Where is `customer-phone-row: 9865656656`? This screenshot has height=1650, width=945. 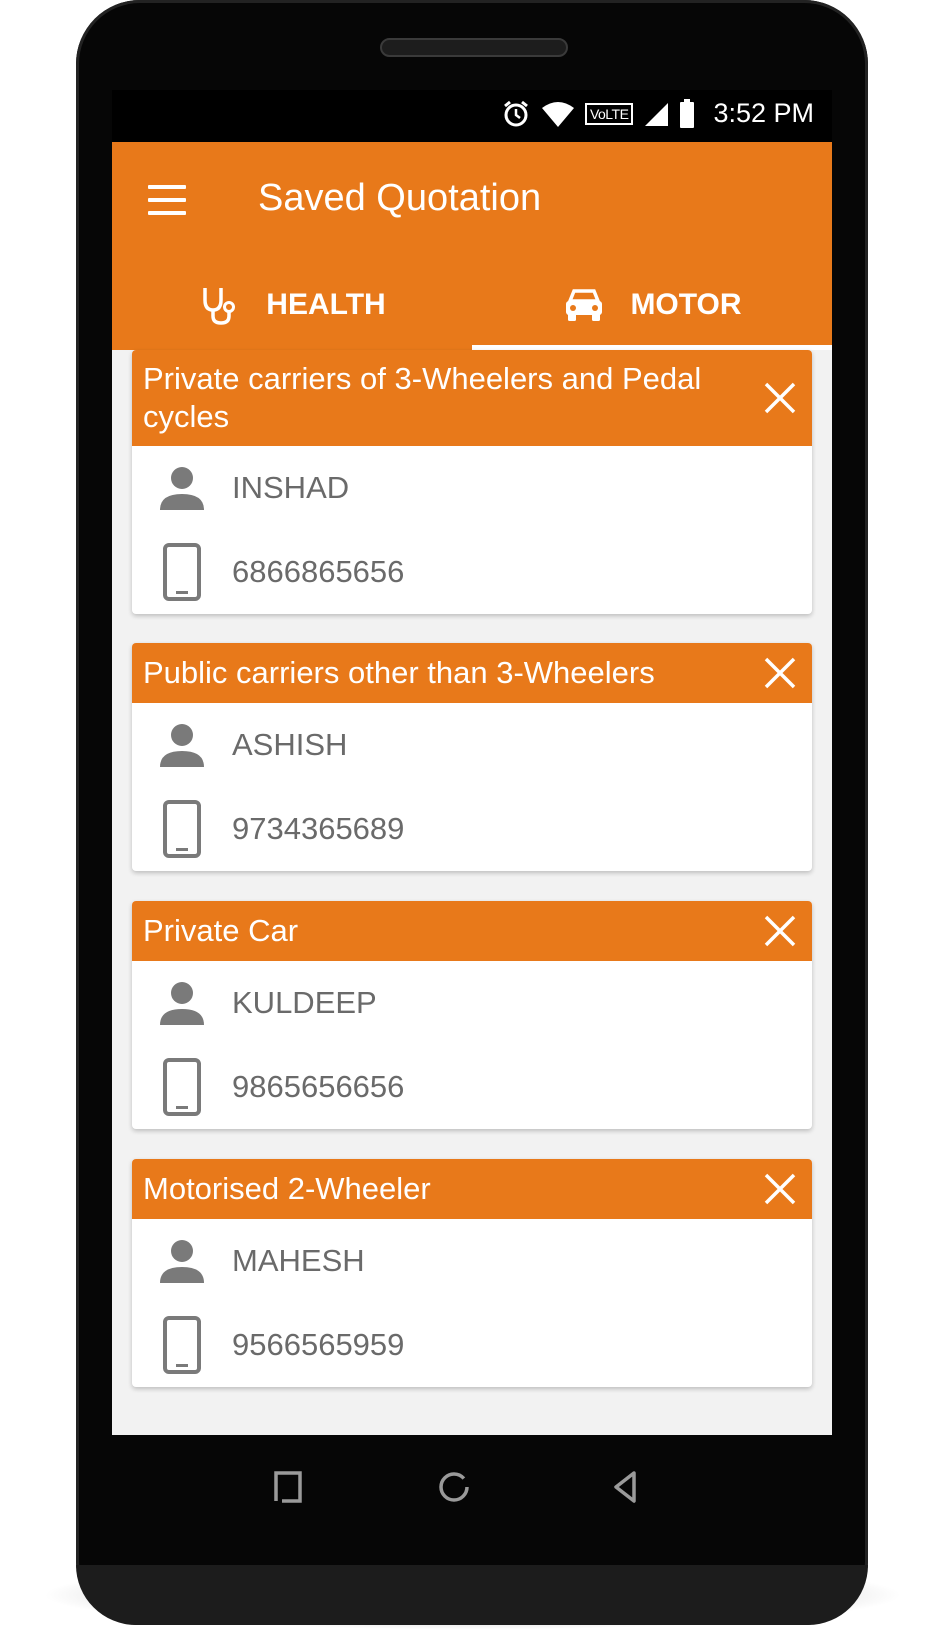 customer-phone-row: 9865656656 is located at coordinates (472, 1087).